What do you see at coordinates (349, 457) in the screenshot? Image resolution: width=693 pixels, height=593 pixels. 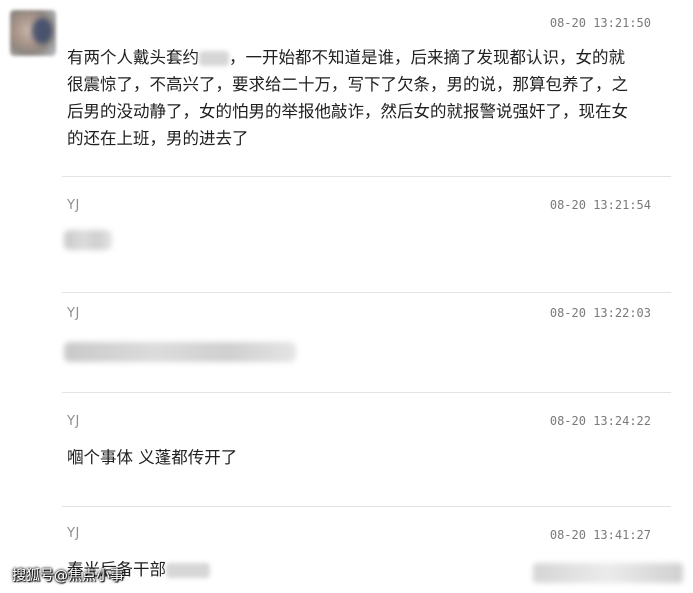 I see `message-text: 嗰个事体 义蓬都传开了` at bounding box center [349, 457].